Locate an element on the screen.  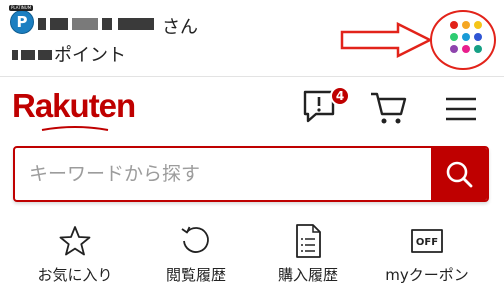
app-launcher-button is located at coordinates (466, 37).